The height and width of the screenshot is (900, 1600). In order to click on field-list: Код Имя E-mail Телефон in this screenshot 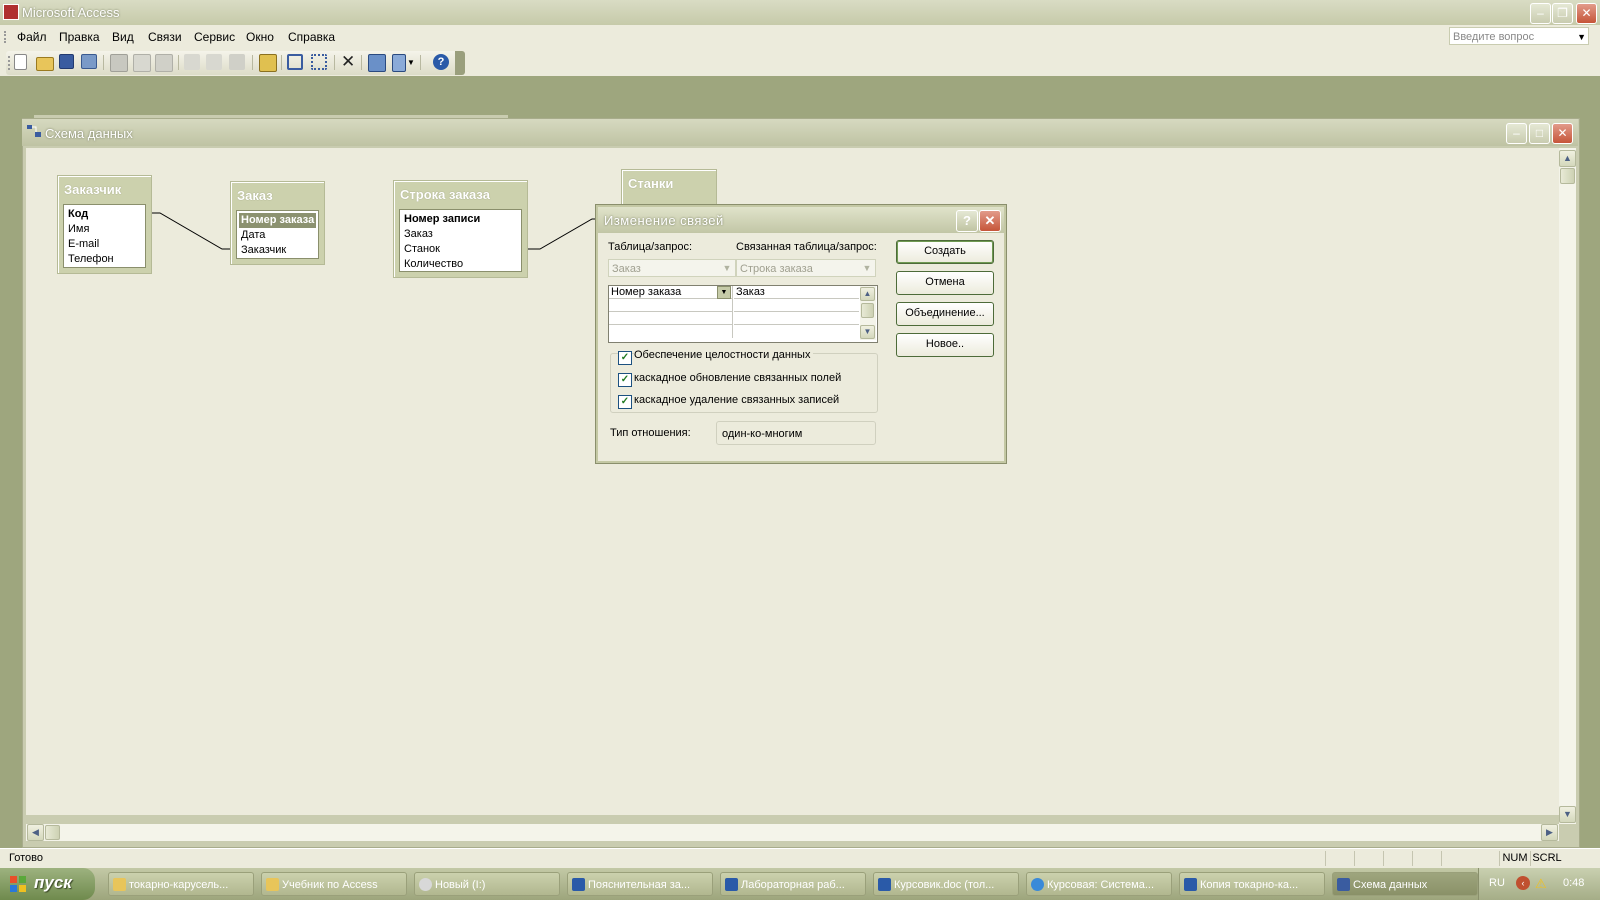, I will do `click(104, 236)`.